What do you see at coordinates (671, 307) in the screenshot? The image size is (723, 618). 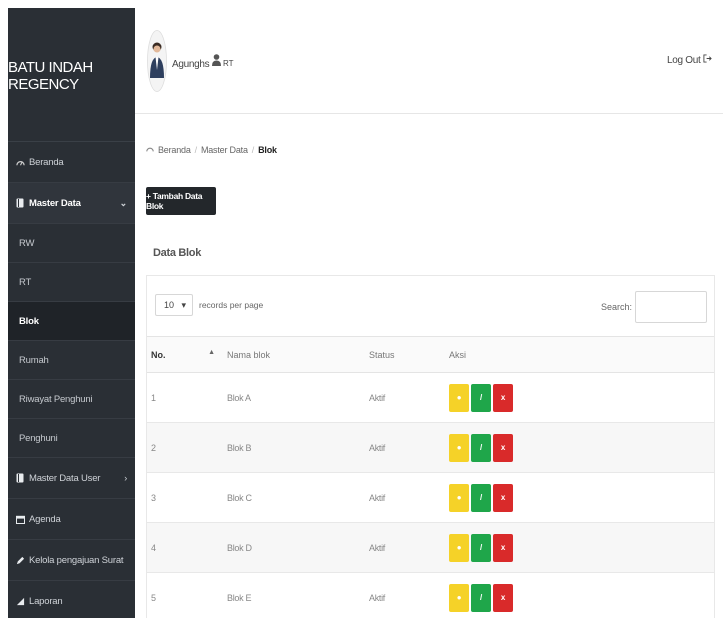 I see `search-input` at bounding box center [671, 307].